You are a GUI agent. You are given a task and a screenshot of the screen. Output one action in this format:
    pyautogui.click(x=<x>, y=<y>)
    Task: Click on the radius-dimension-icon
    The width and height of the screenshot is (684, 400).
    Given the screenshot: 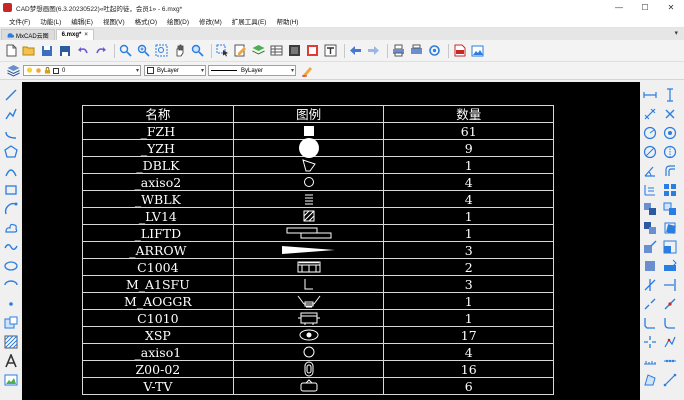 What is the action you would take?
    pyautogui.click(x=650, y=133)
    